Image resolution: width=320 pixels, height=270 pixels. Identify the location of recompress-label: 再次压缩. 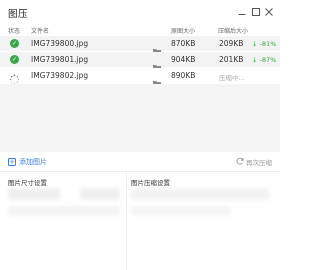
(259, 163).